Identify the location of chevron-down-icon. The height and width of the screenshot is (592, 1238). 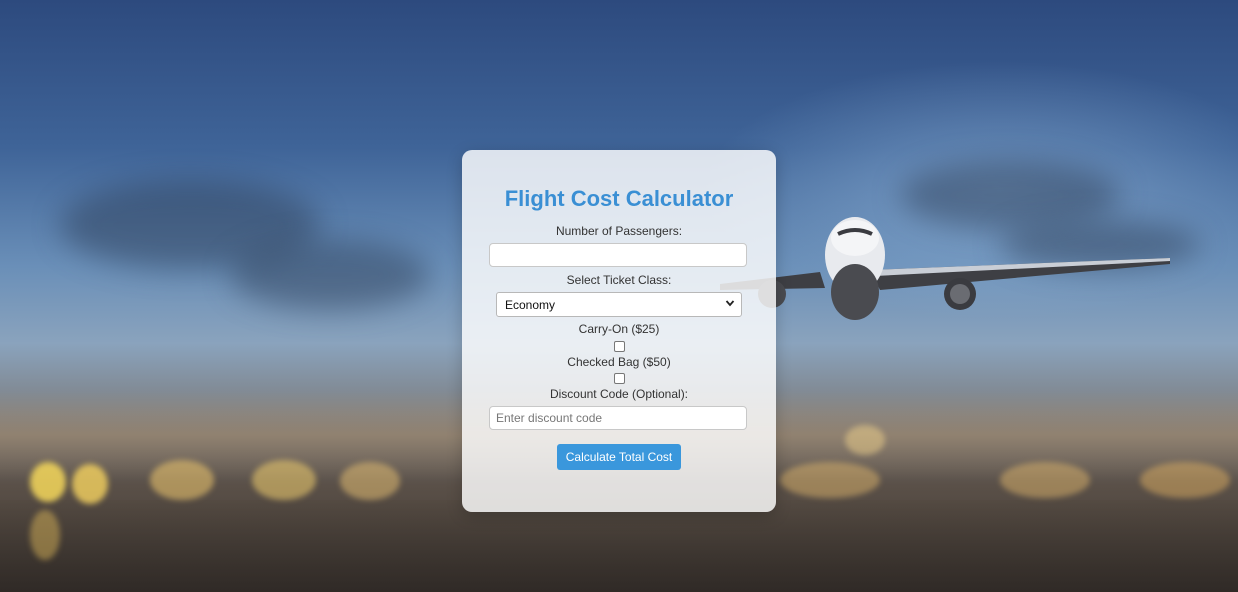
(730, 303).